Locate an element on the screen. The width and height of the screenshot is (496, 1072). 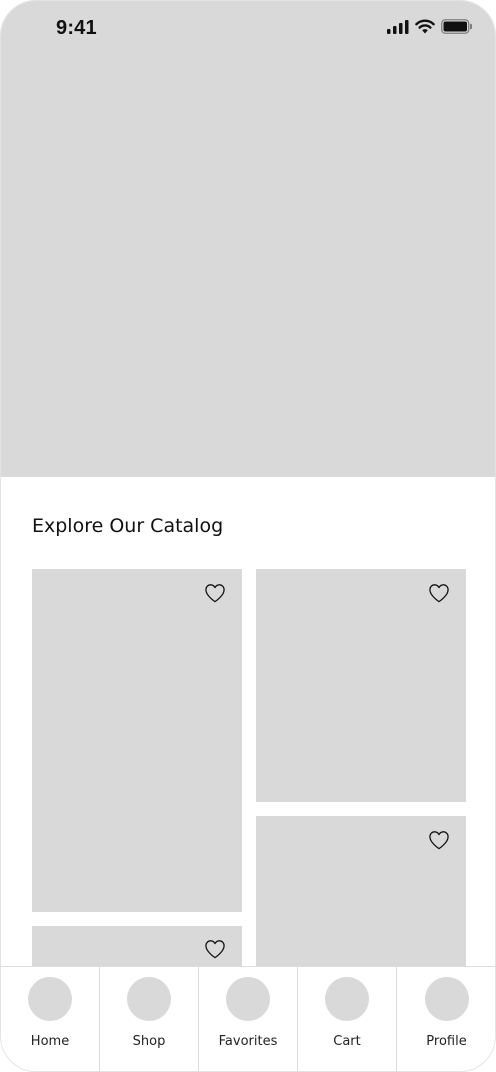
tab-shop: Shop is located at coordinates (149, 1019).